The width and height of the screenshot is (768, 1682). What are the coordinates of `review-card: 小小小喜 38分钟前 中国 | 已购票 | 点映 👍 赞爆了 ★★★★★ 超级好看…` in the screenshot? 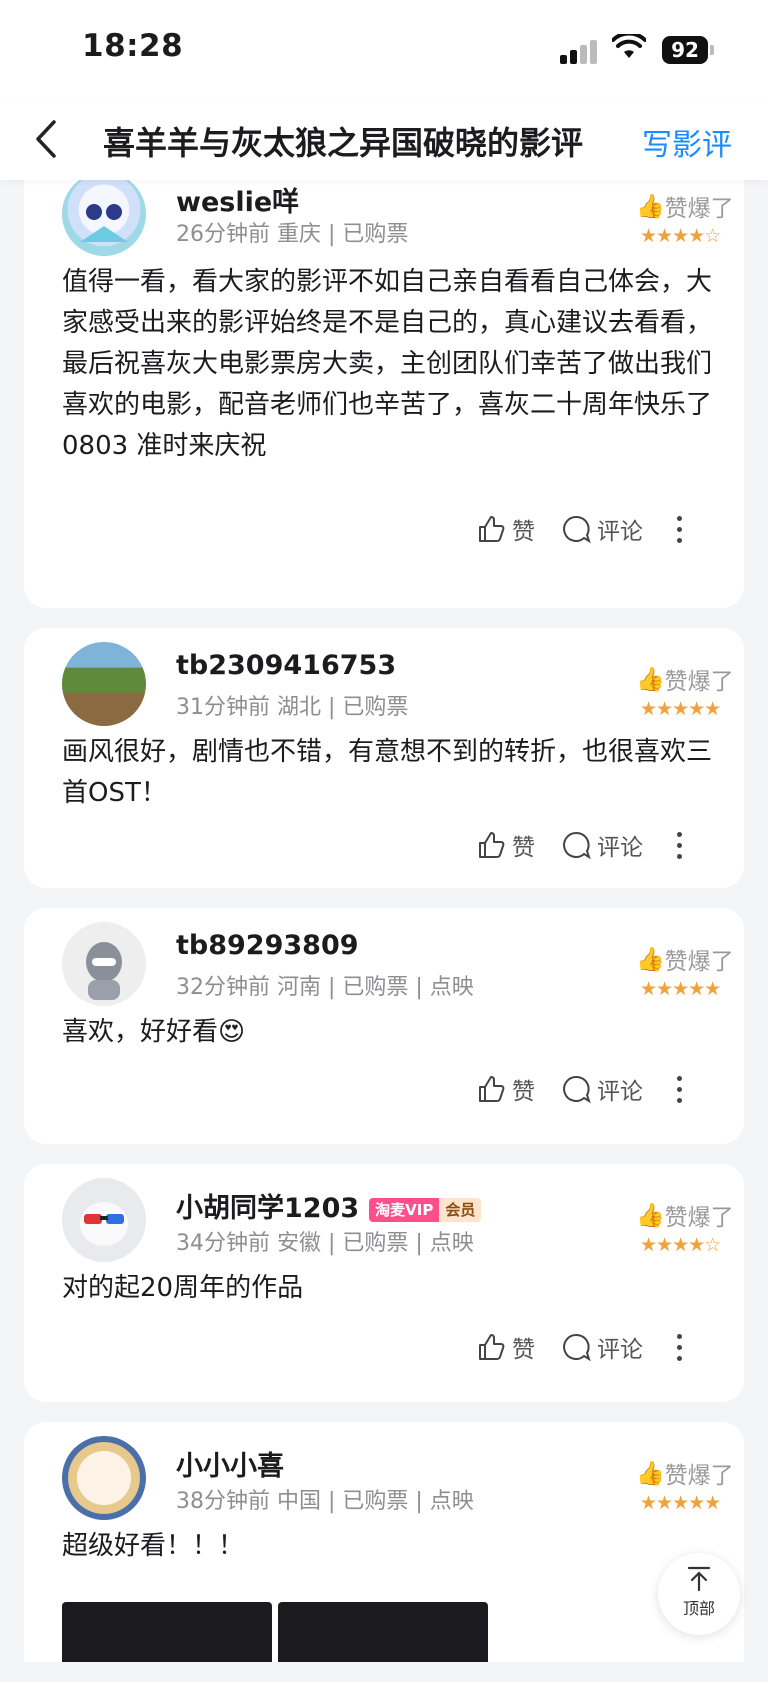 It's located at (384, 1542).